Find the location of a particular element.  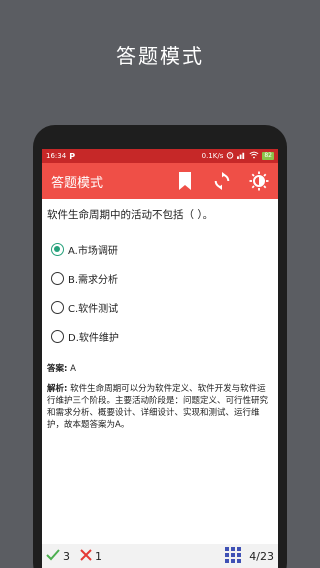

explanation-label: 解析: is located at coordinates (57, 389).